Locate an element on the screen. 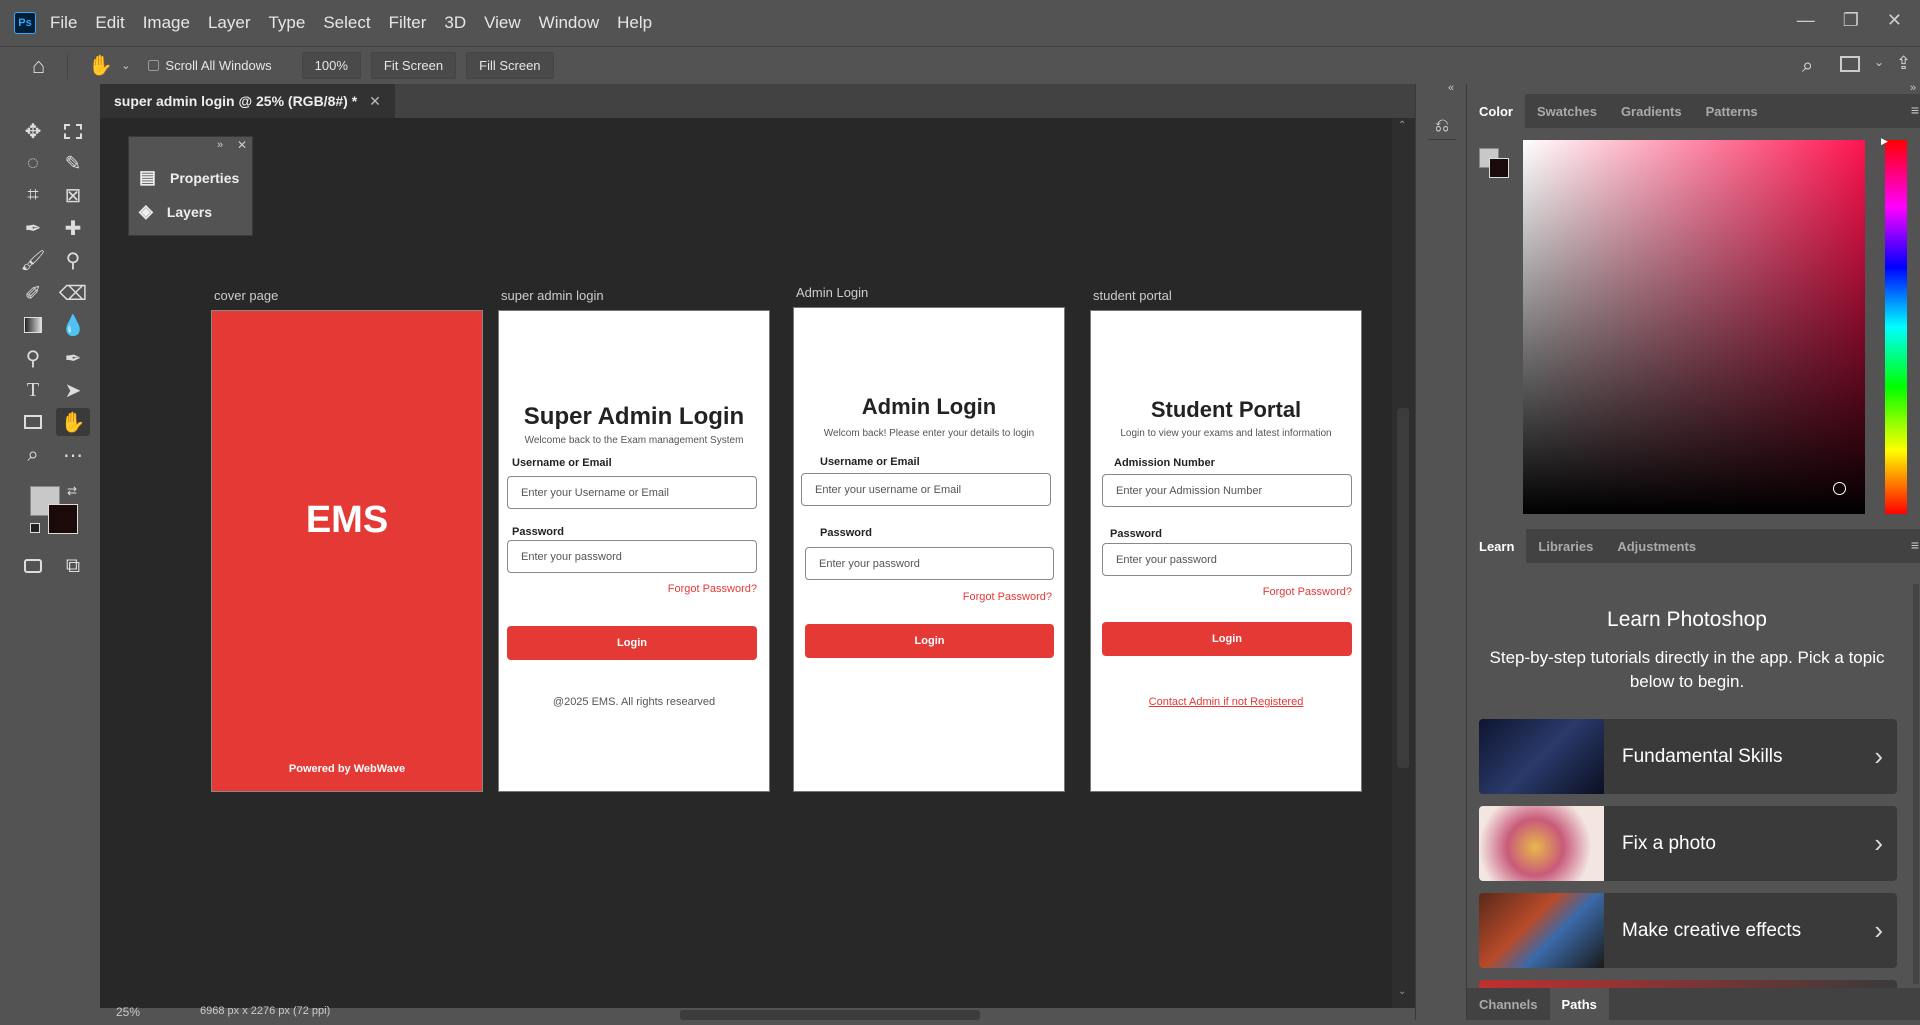 The height and width of the screenshot is (1025, 1920). marquee-tool-icon is located at coordinates (73, 131).